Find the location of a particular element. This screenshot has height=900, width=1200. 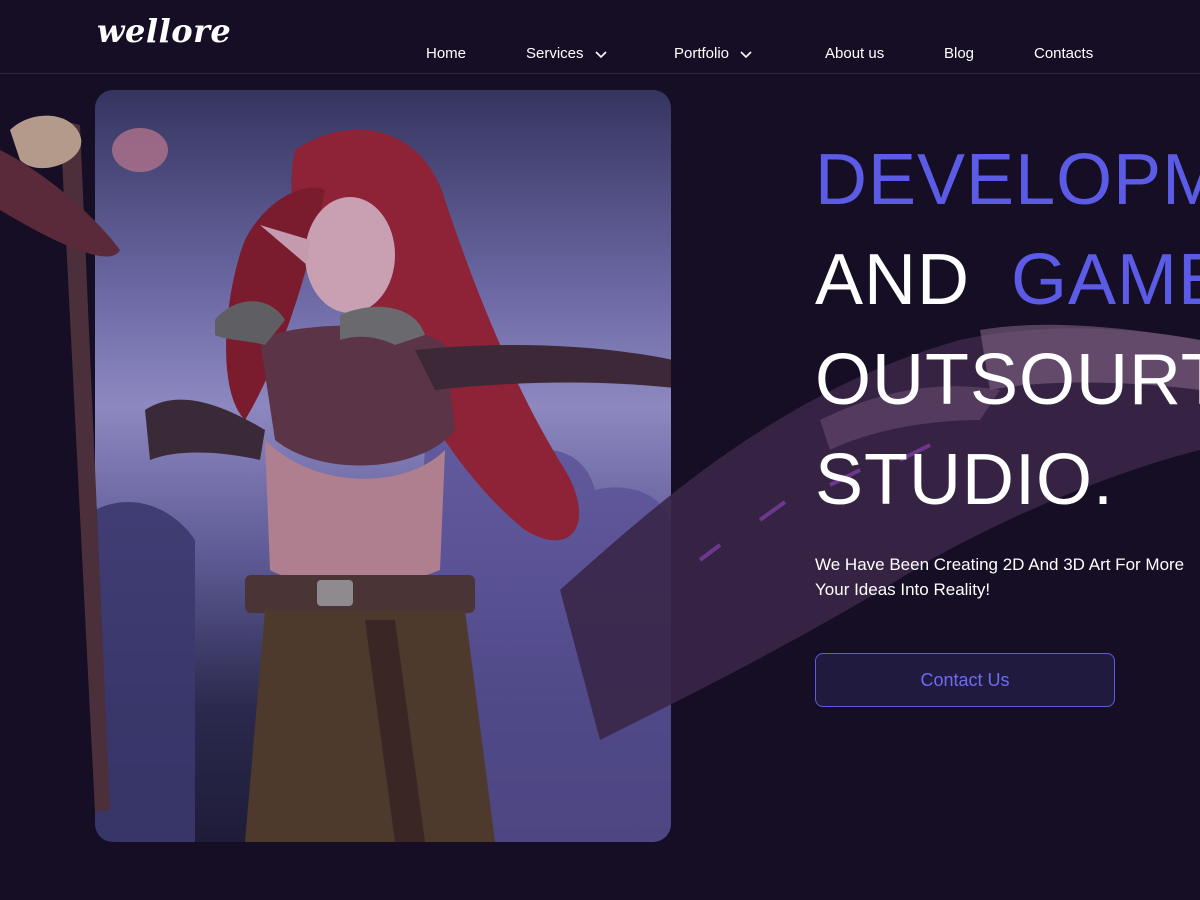

headline-line-2b: GAME is located at coordinates (1105, 280).